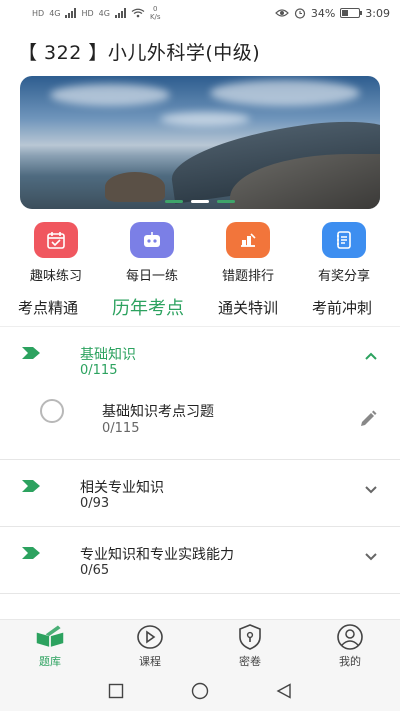  I want to click on calendar-icon, so click(56, 240).